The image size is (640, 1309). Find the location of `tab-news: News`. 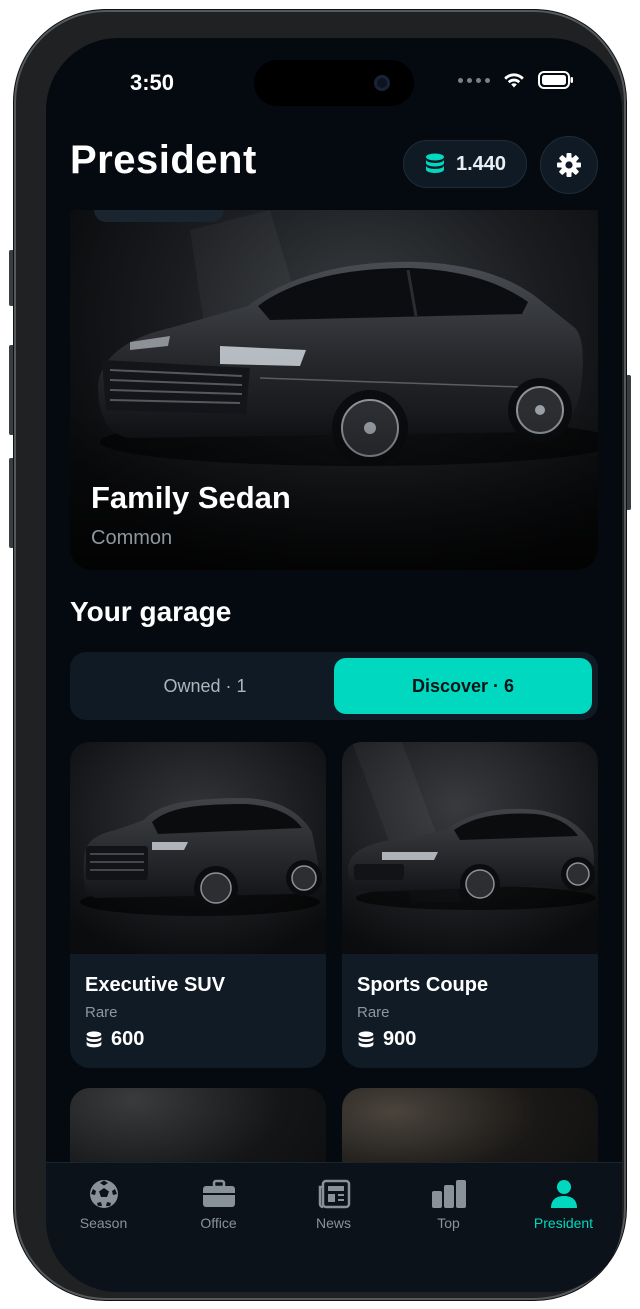

tab-news: News is located at coordinates (333, 1205).